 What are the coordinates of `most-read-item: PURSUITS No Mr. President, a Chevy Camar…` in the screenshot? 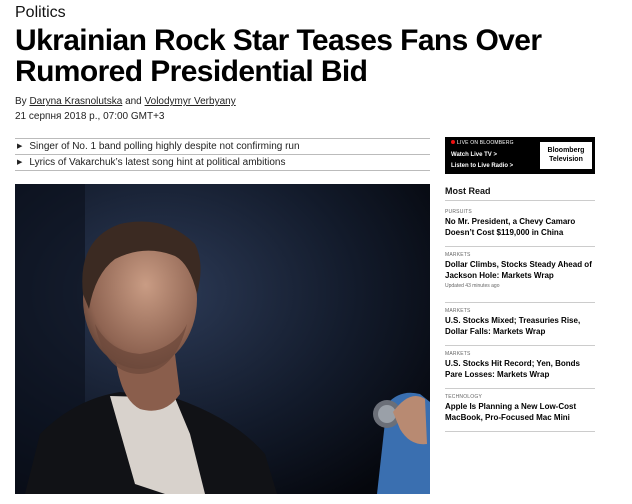 It's located at (520, 223).